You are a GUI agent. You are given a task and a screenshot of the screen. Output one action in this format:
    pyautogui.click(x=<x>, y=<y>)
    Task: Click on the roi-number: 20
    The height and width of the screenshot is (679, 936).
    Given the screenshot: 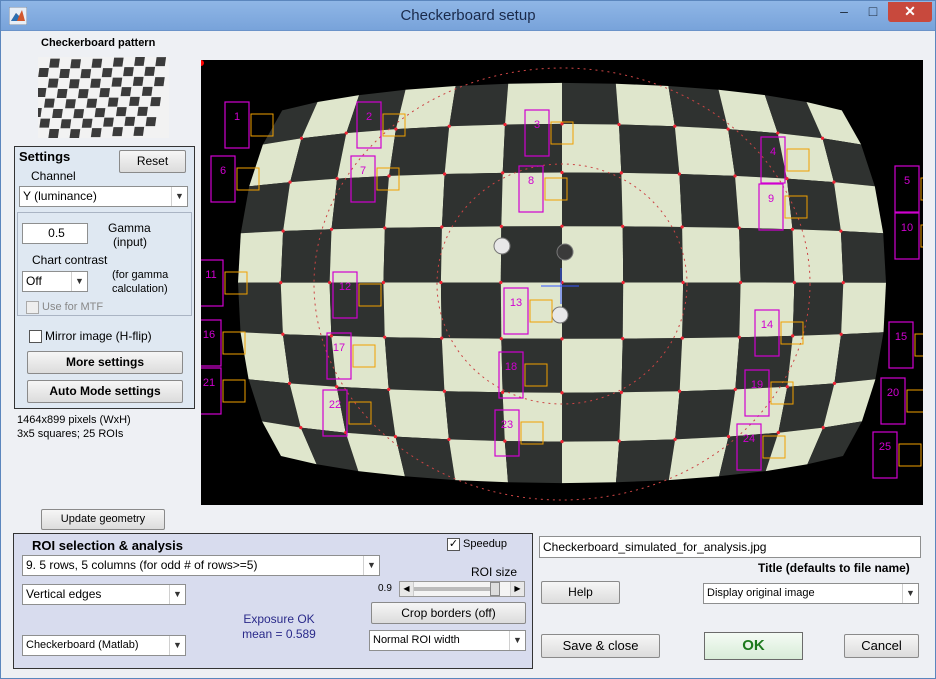 What is the action you would take?
    pyautogui.click(x=893, y=393)
    